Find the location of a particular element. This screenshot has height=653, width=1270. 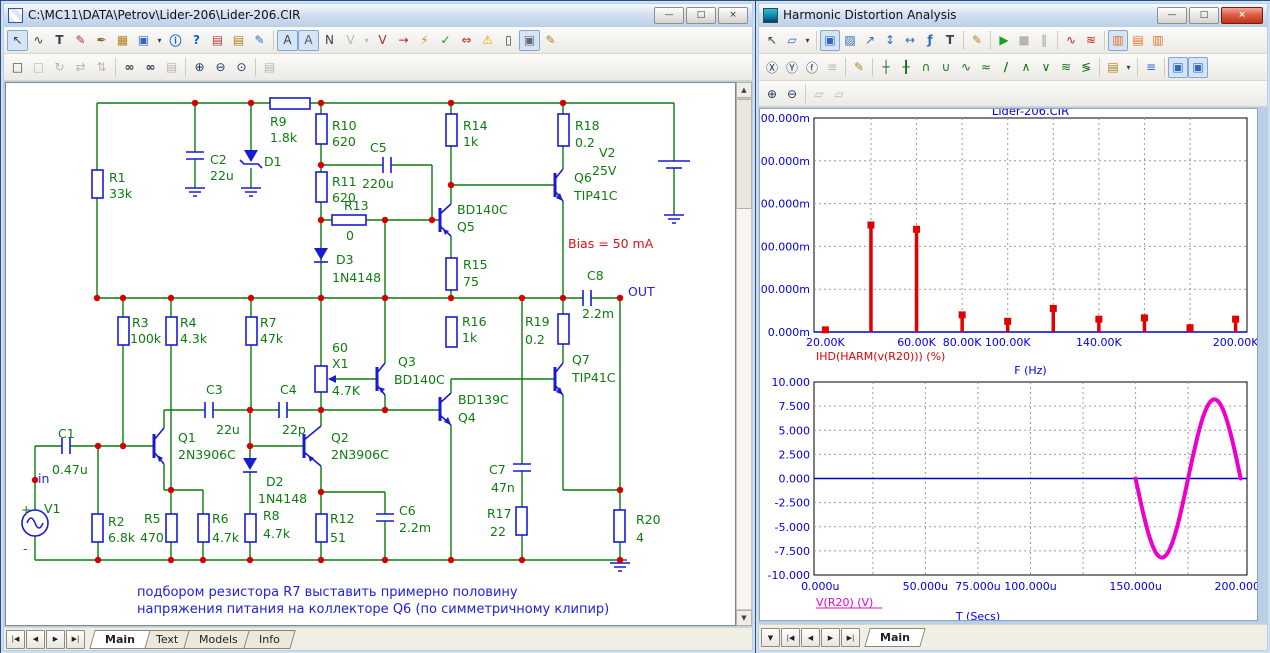

scale-mode-icon: ▣ is located at coordinates (830, 40).